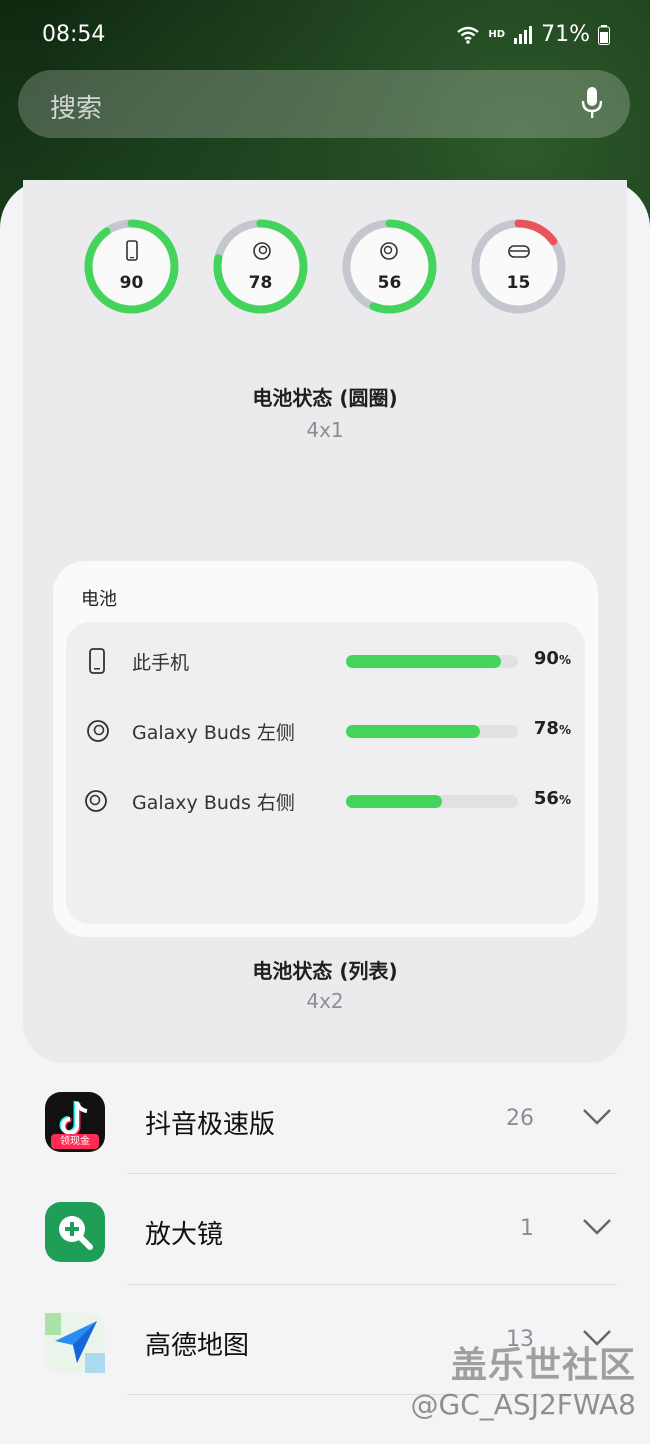 The height and width of the screenshot is (1444, 650). I want to click on zoom-in-icon, so click(76, 1233).